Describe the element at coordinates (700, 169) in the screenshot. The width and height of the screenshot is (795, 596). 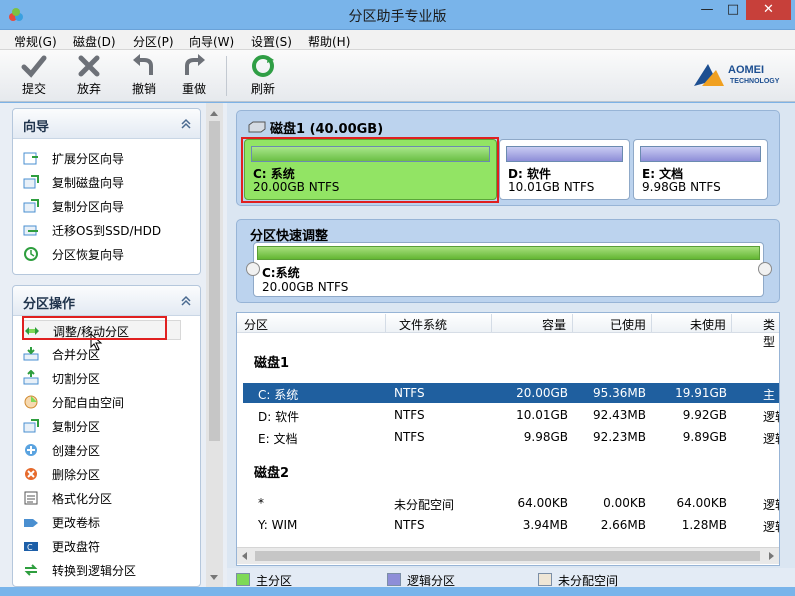
I see `partition-card-e: E: 文档 9.98GB NTFS` at that location.